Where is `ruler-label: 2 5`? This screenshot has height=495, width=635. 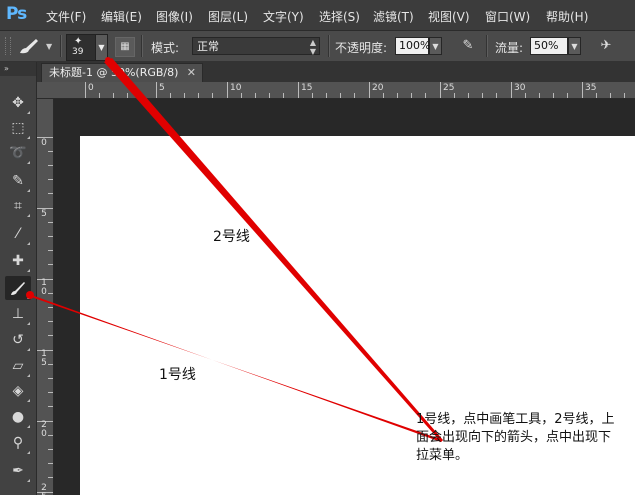
ruler-label: 2 5 is located at coordinates (44, 489).